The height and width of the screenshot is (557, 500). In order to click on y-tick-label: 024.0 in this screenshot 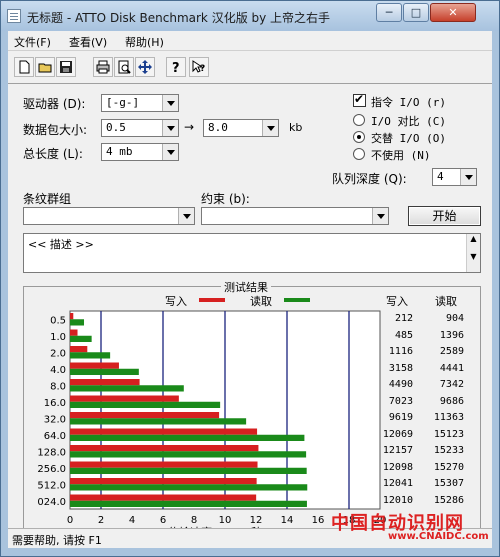, I will do `click(51, 502)`.